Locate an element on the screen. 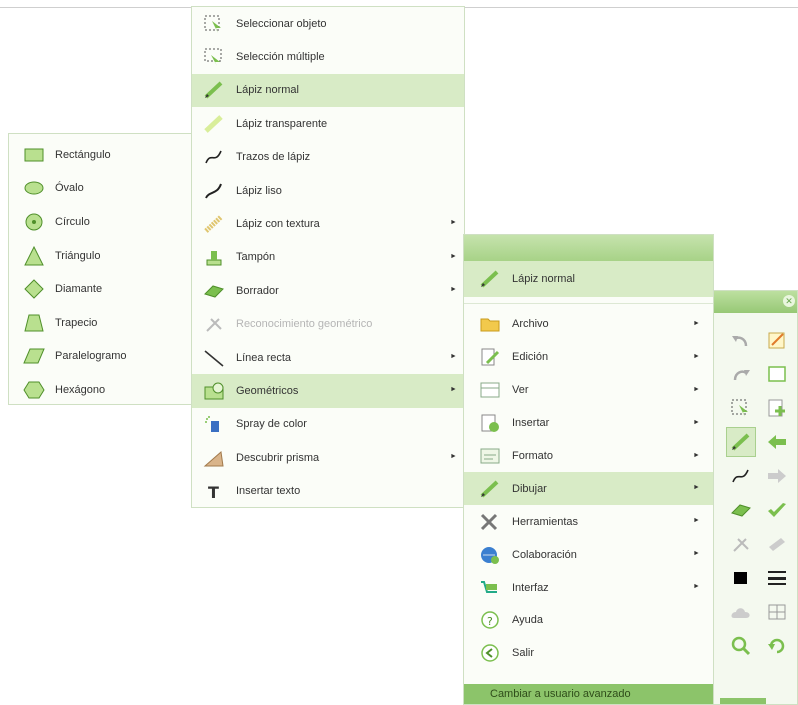  strokes-icon is located at coordinates (741, 476).